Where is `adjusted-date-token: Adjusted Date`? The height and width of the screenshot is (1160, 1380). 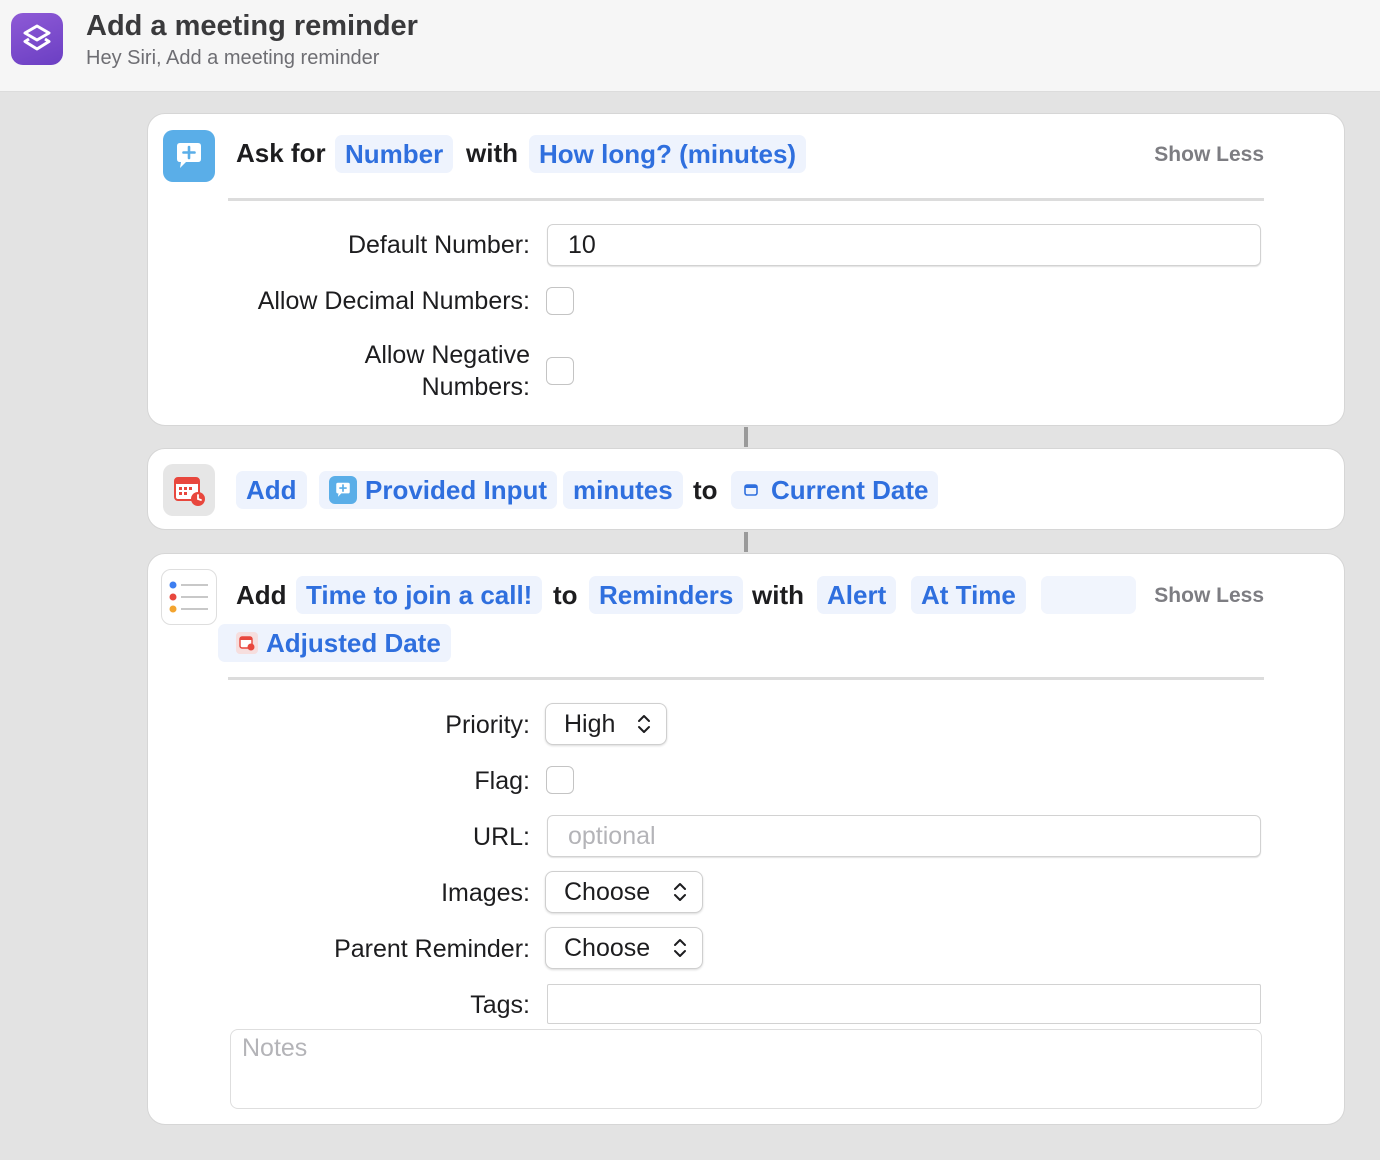 adjusted-date-token: Adjusted Date is located at coordinates (334, 643).